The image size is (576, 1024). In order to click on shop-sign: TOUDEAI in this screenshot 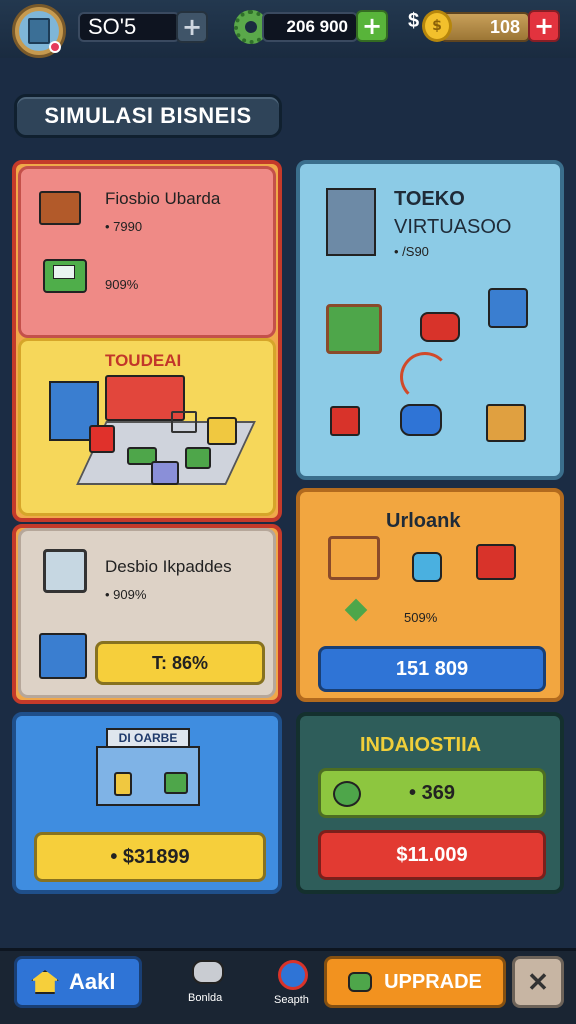, I will do `click(143, 360)`.